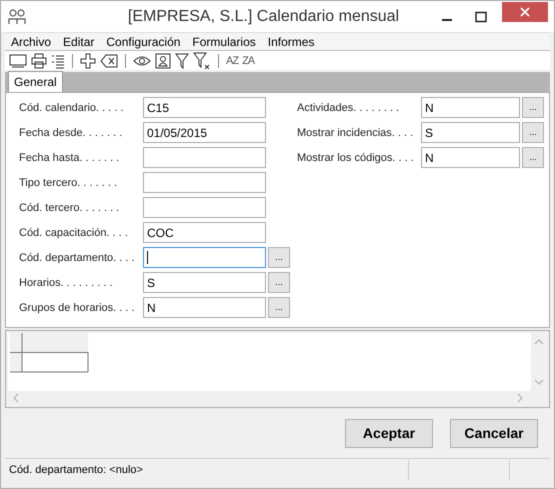 The height and width of the screenshot is (489, 555). I want to click on menu-item: Formularios, so click(224, 41).